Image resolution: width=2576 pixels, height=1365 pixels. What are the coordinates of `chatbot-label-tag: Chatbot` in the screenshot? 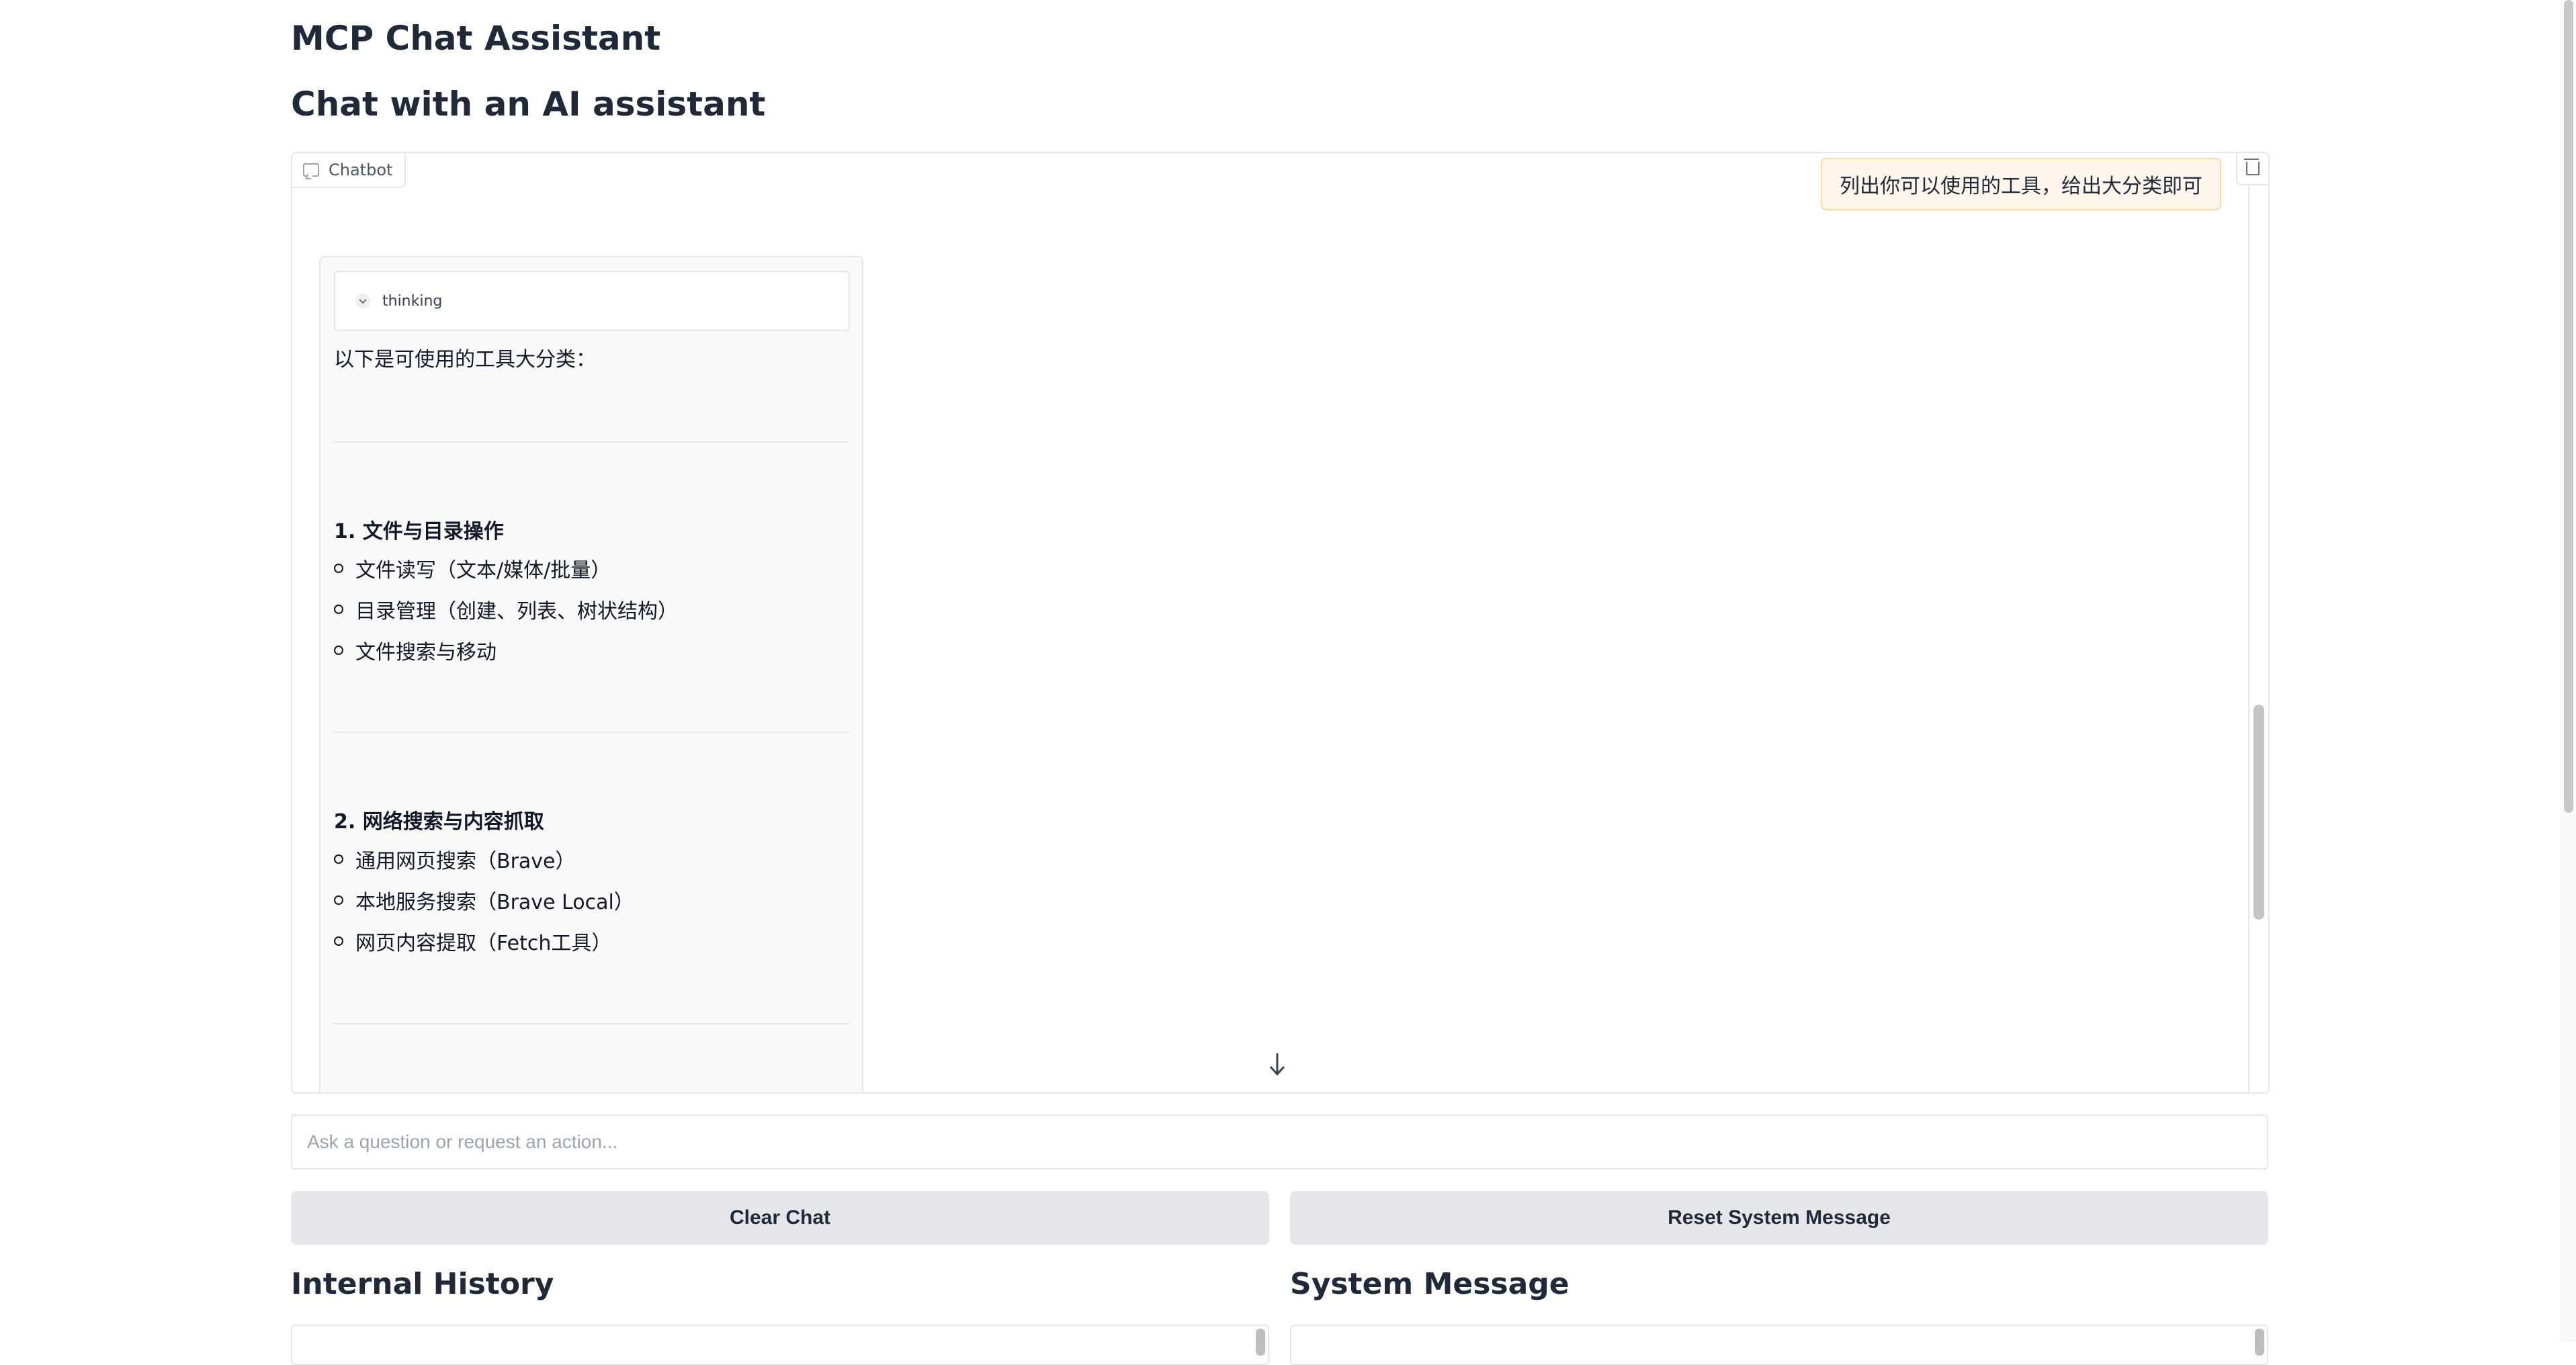 It's located at (349, 170).